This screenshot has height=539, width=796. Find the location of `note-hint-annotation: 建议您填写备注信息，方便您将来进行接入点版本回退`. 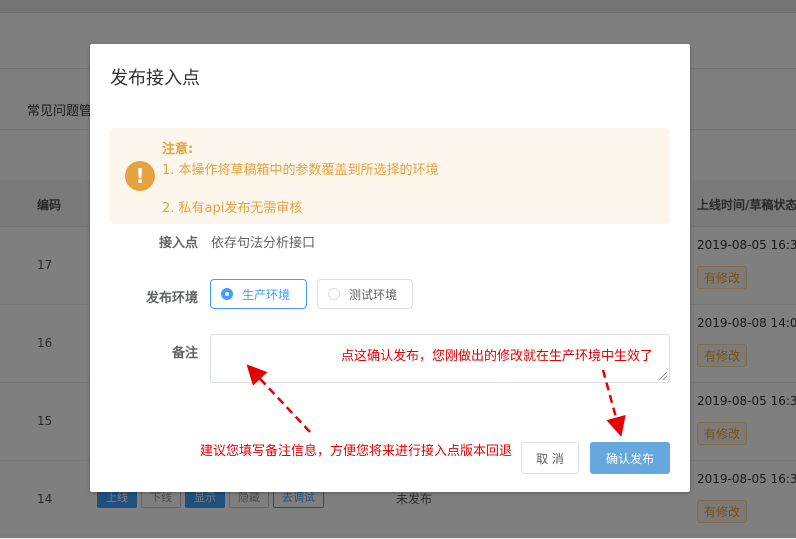

note-hint-annotation: 建议您填写备注信息，方便您将来进行接入点版本回退 is located at coordinates (356, 451).